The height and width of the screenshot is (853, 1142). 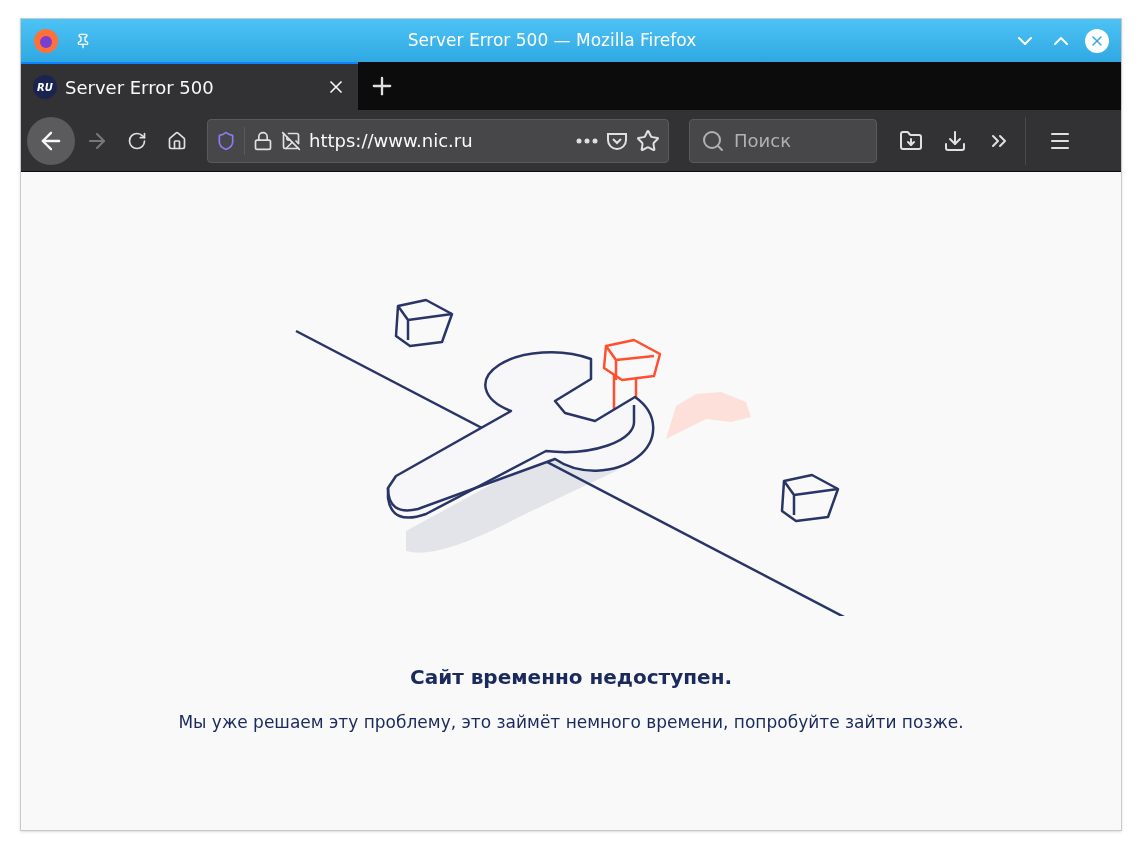 What do you see at coordinates (713, 140) in the screenshot?
I see `search-icon` at bounding box center [713, 140].